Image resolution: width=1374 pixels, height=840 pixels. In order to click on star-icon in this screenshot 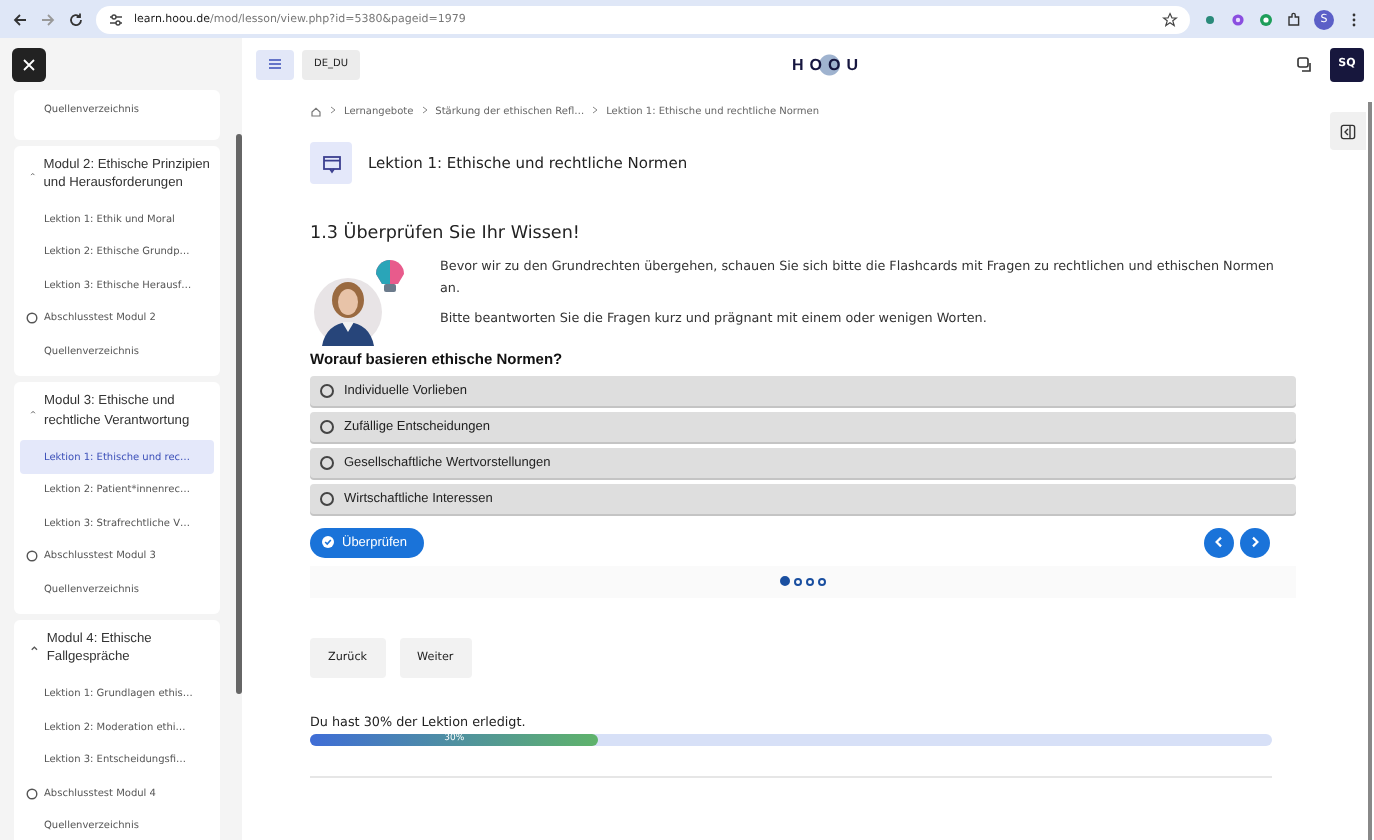, I will do `click(1170, 19)`.